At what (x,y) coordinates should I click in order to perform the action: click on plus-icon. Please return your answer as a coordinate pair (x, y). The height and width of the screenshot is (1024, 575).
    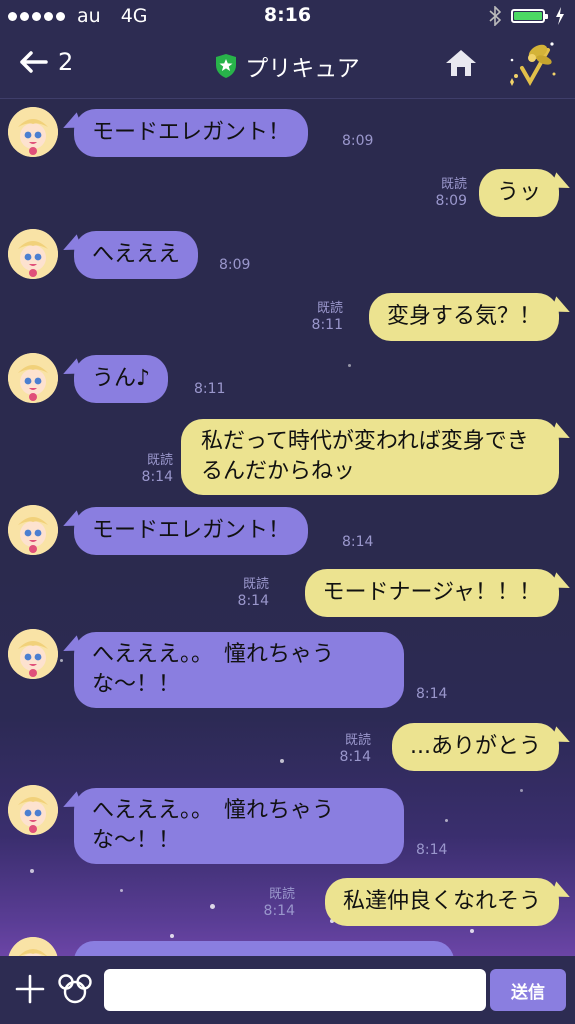
    Looking at the image, I should click on (30, 989).